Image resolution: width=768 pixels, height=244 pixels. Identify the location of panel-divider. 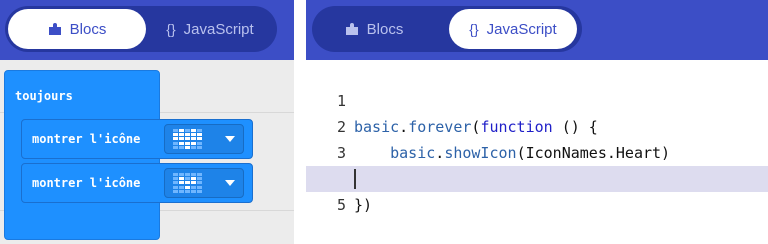
(300, 122).